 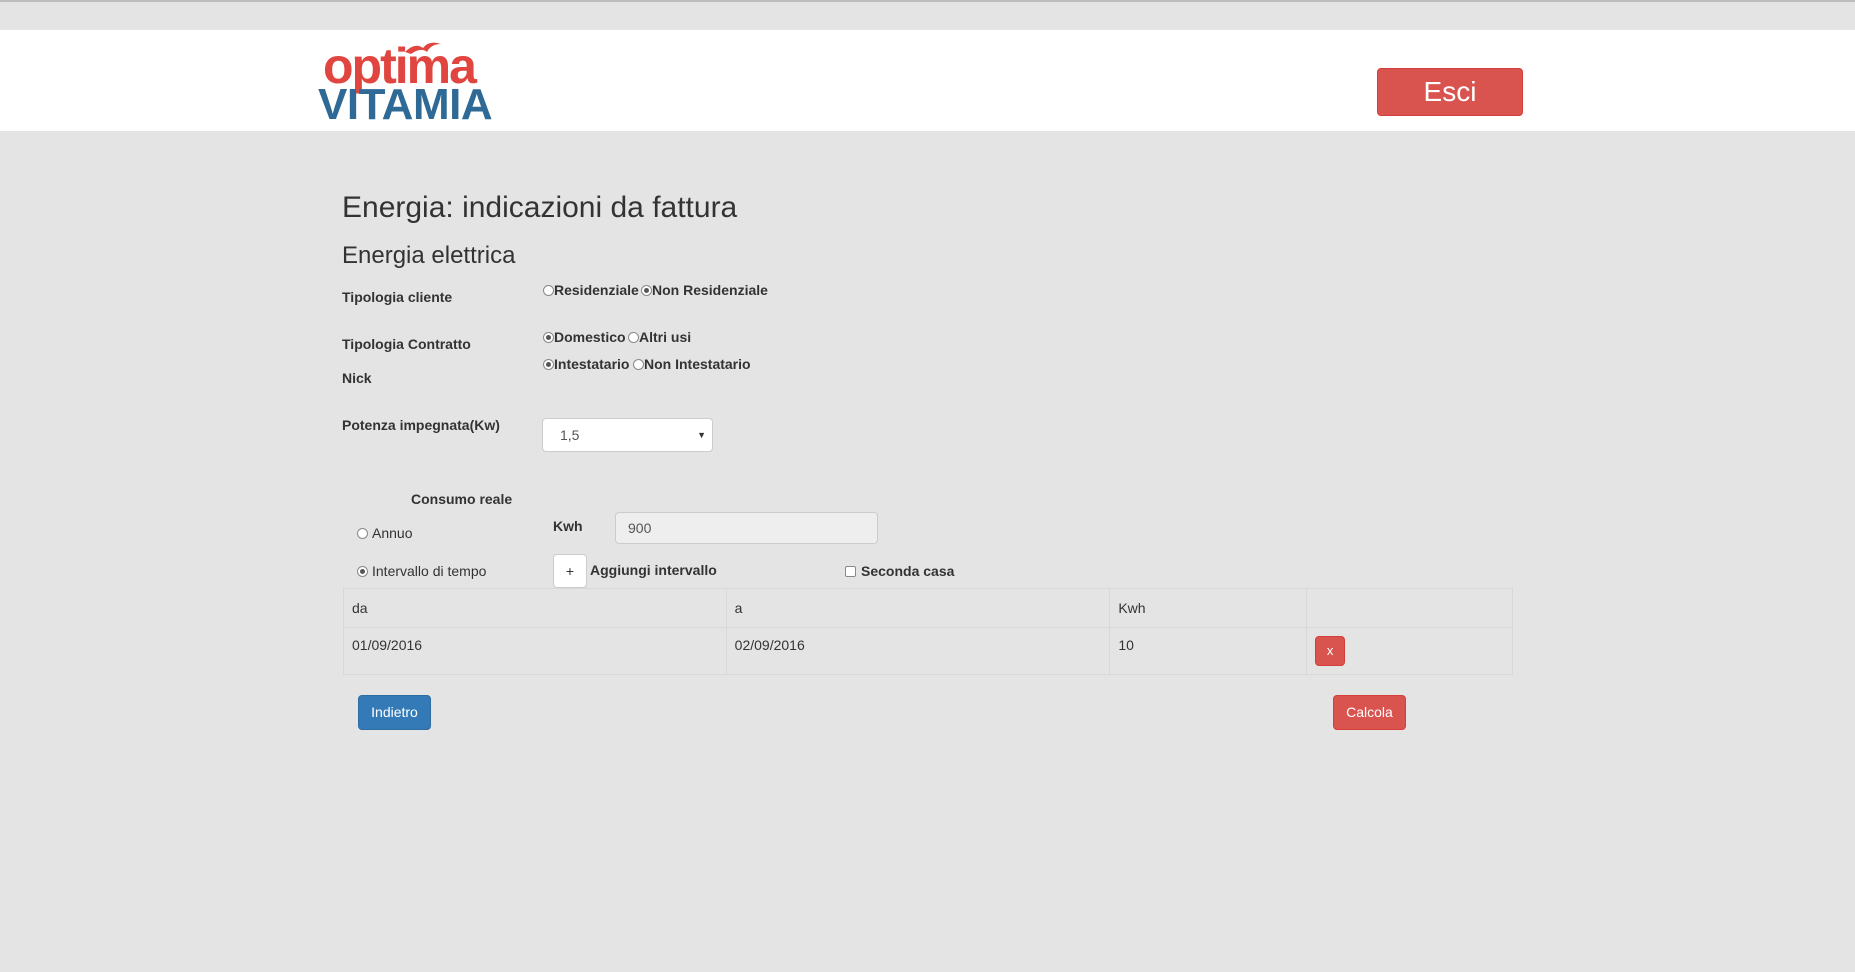 I want to click on radio-domestico-label: Domestico, so click(x=590, y=337).